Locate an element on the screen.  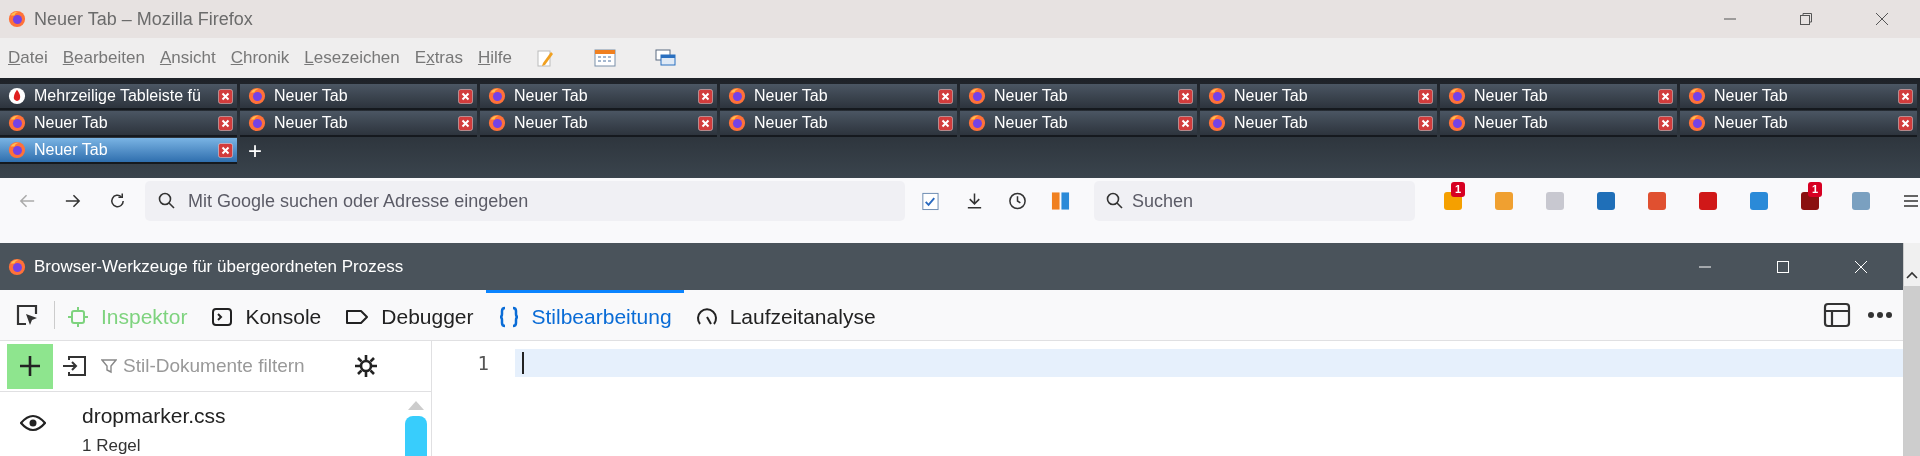
filter-icon is located at coordinates (109, 366).